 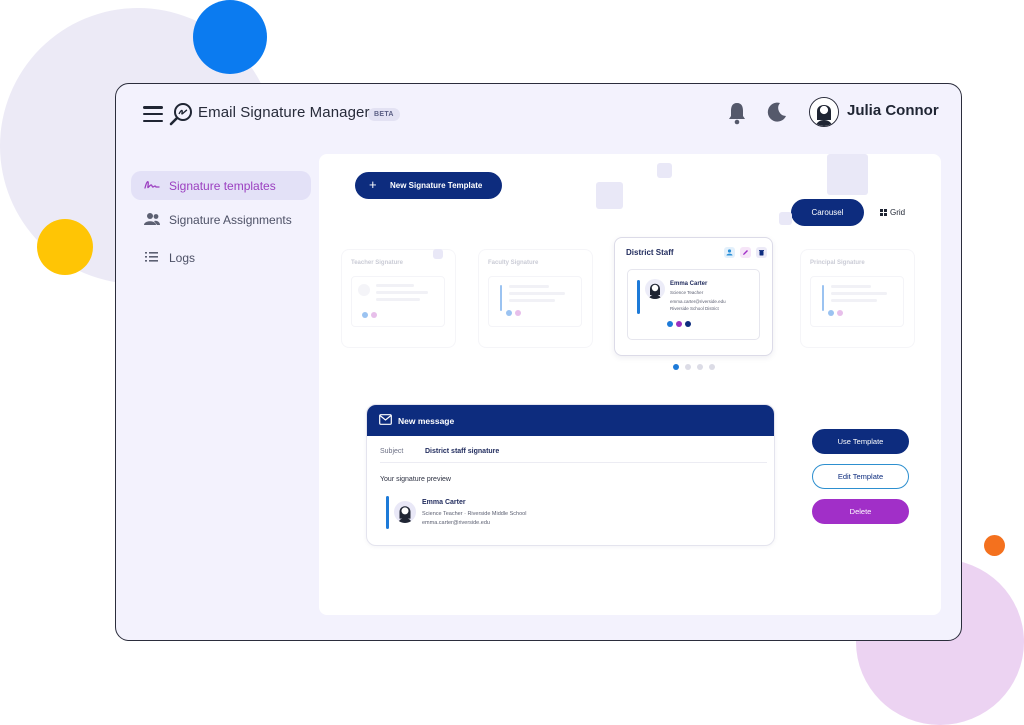 What do you see at coordinates (384, 114) in the screenshot?
I see `beta-badge: BETA` at bounding box center [384, 114].